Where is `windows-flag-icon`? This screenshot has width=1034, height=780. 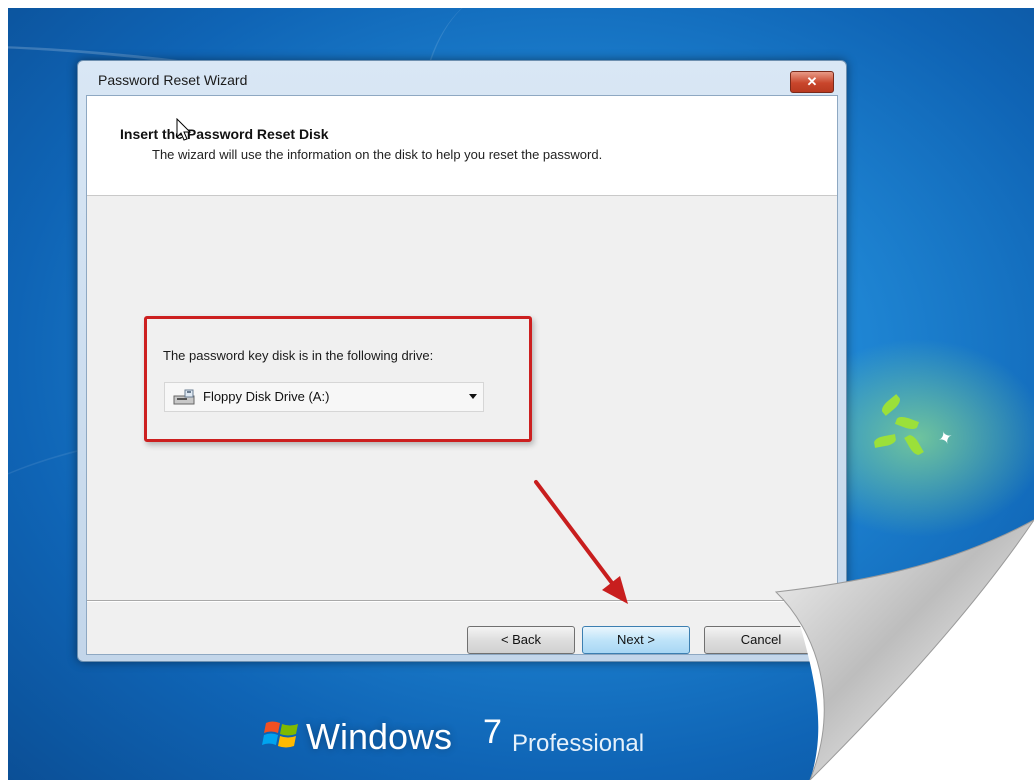
windows-flag-icon is located at coordinates (280, 734).